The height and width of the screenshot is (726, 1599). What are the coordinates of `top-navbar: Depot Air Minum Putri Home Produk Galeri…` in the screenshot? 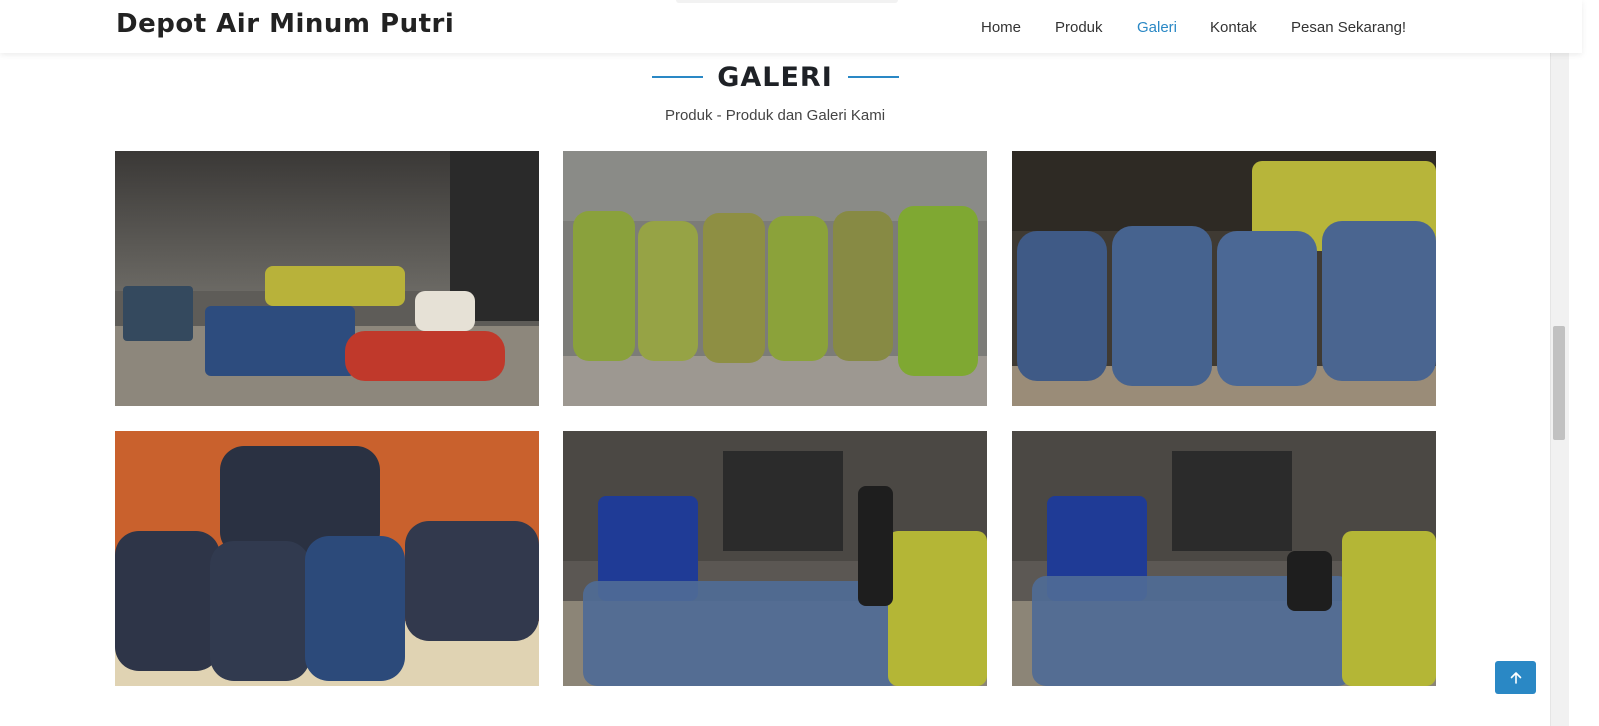 It's located at (791, 26).